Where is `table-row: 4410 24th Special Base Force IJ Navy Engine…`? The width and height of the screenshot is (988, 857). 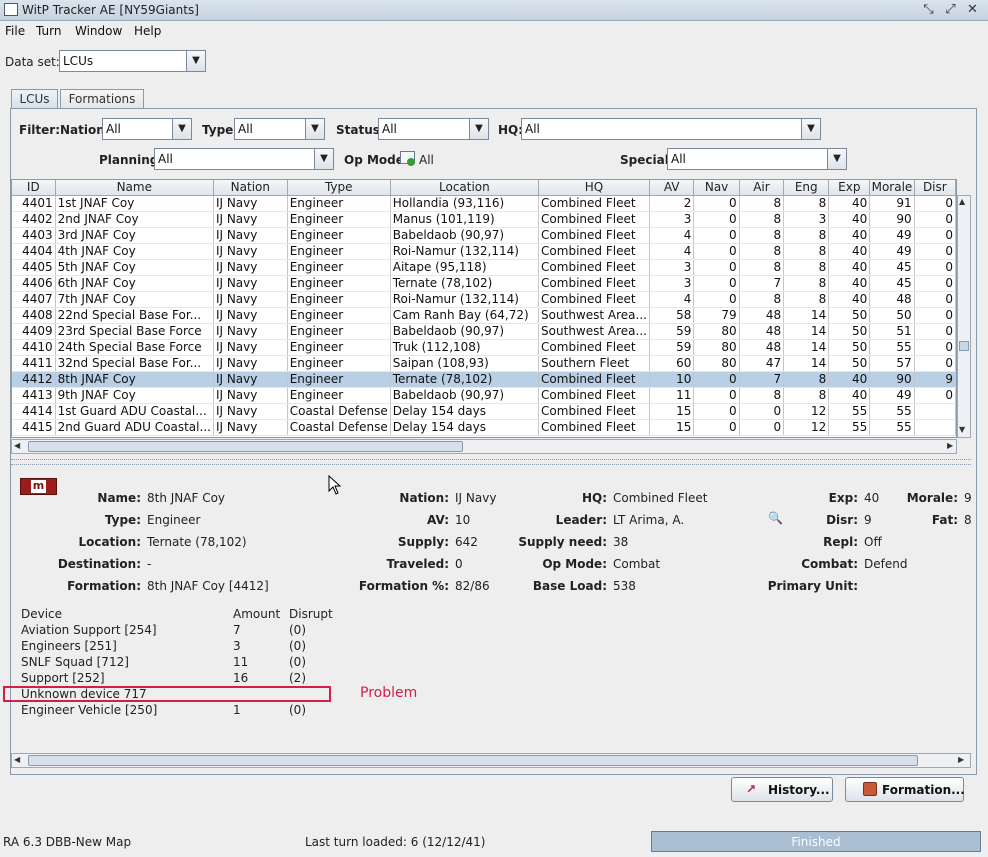
table-row: 4410 24th Special Base Force IJ Navy Engine… is located at coordinates (484, 347).